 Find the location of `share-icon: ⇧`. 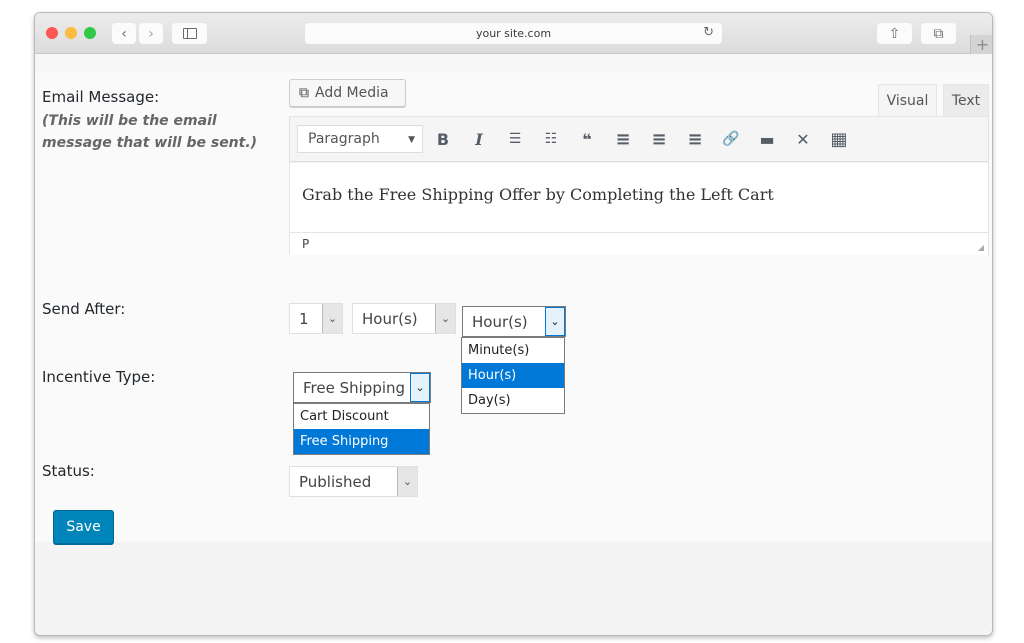

share-icon: ⇧ is located at coordinates (894, 33).